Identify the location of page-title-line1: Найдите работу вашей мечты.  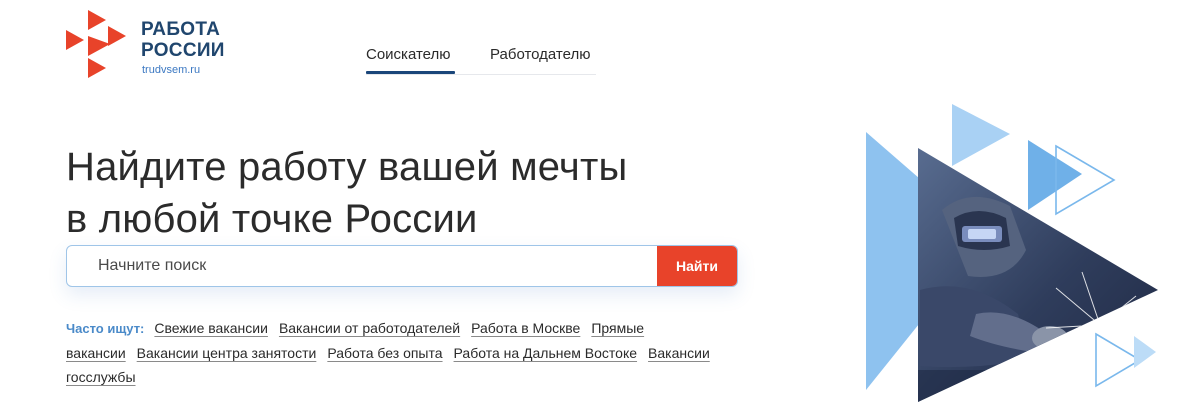
(347, 166).